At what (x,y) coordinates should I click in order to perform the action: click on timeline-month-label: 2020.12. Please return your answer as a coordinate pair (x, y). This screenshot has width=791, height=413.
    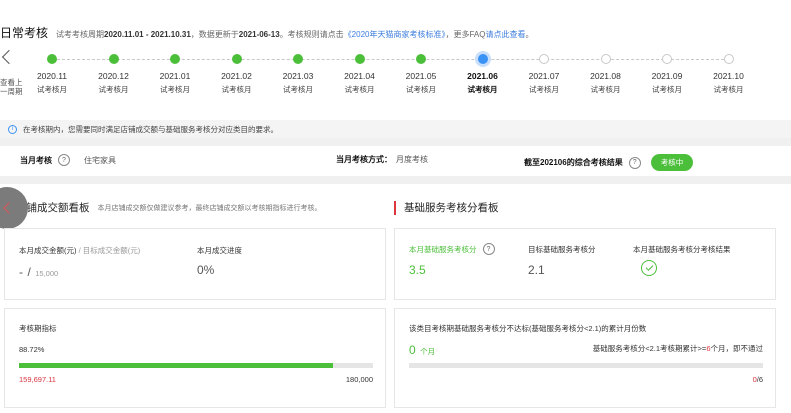
    Looking at the image, I should click on (114, 76).